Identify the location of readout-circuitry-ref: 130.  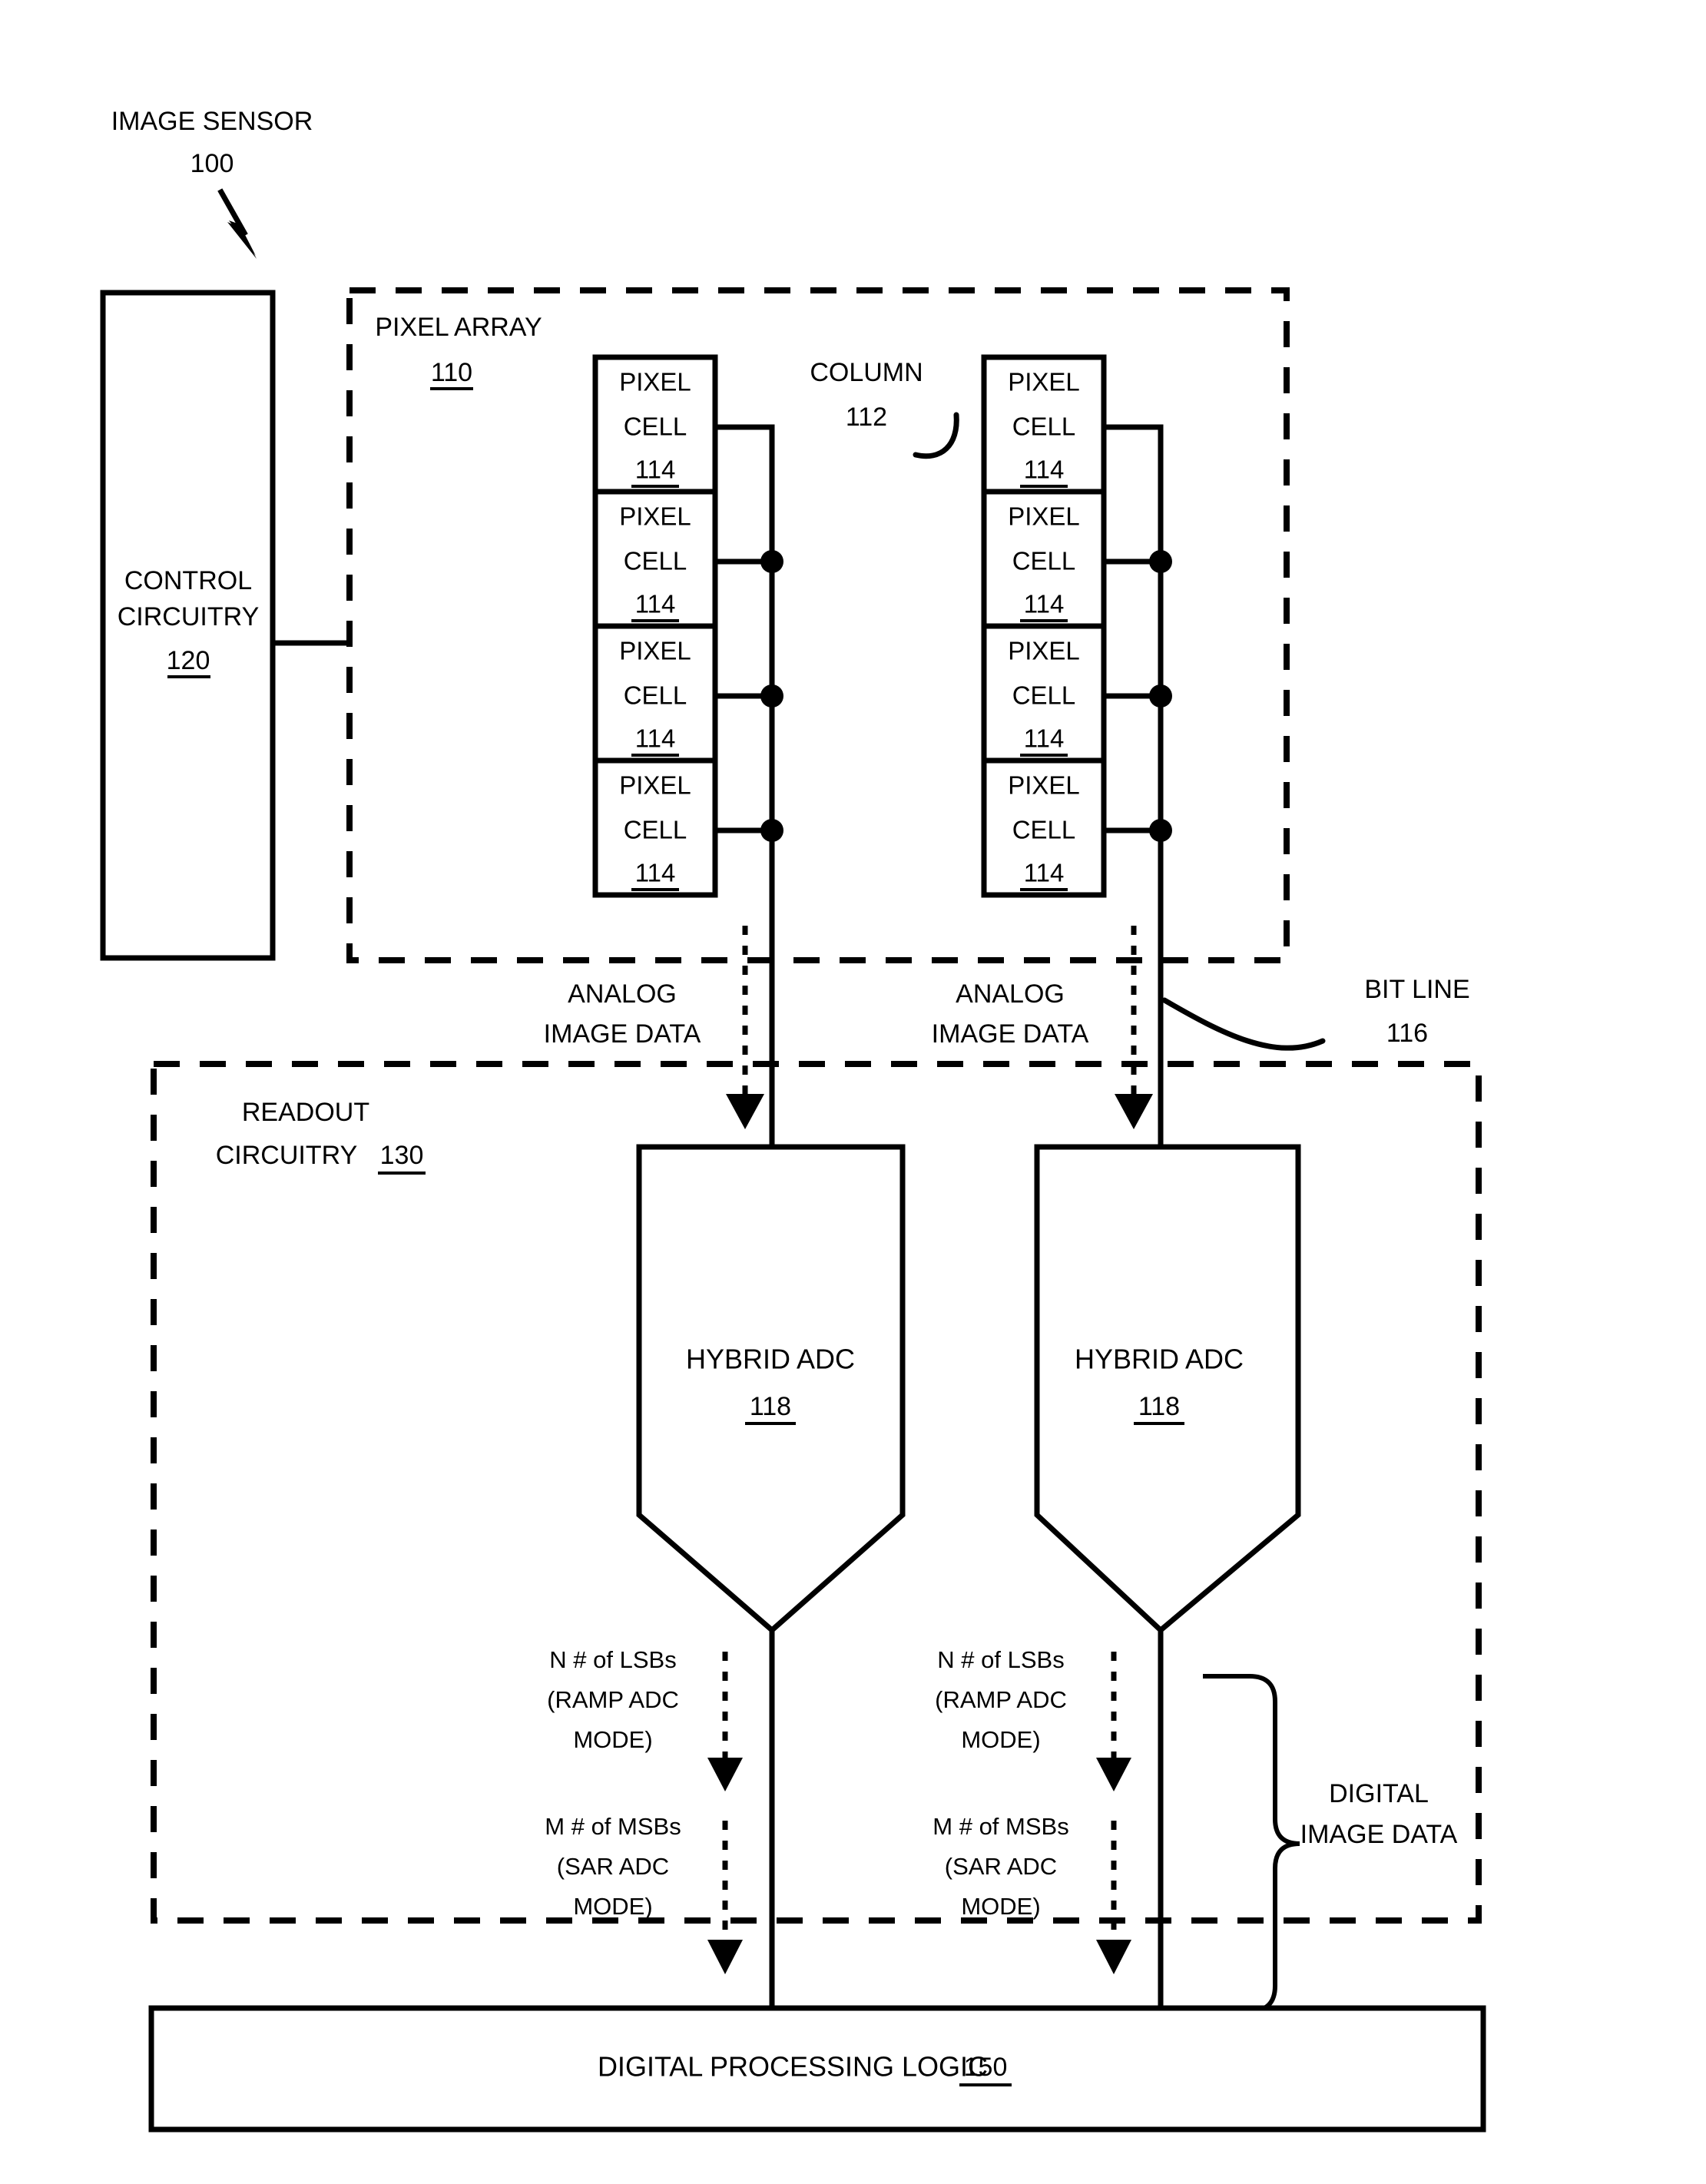
(402, 1155).